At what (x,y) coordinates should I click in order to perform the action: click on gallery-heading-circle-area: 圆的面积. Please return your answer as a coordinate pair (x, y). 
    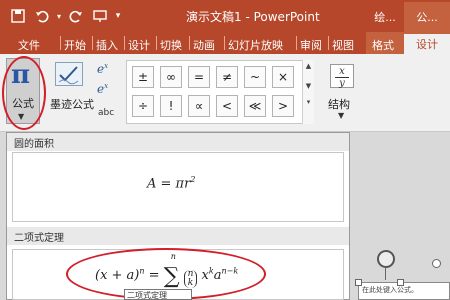
    Looking at the image, I should click on (178, 142).